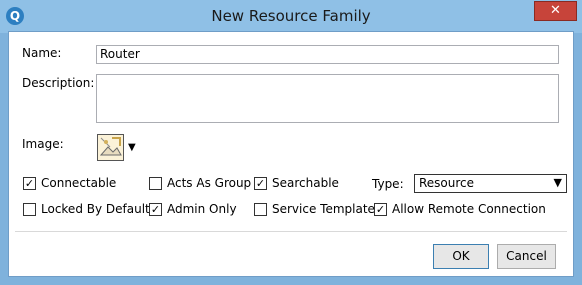  I want to click on resource-image-icon, so click(110, 147).